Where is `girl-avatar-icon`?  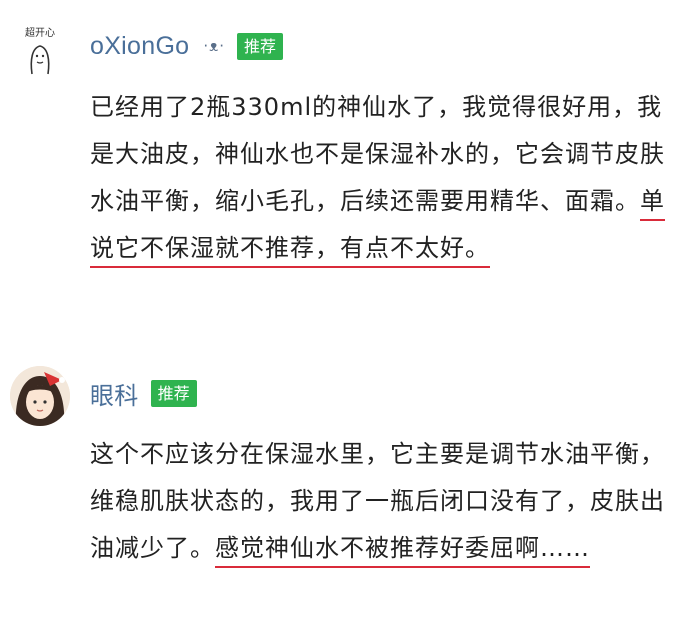 girl-avatar-icon is located at coordinates (40, 396).